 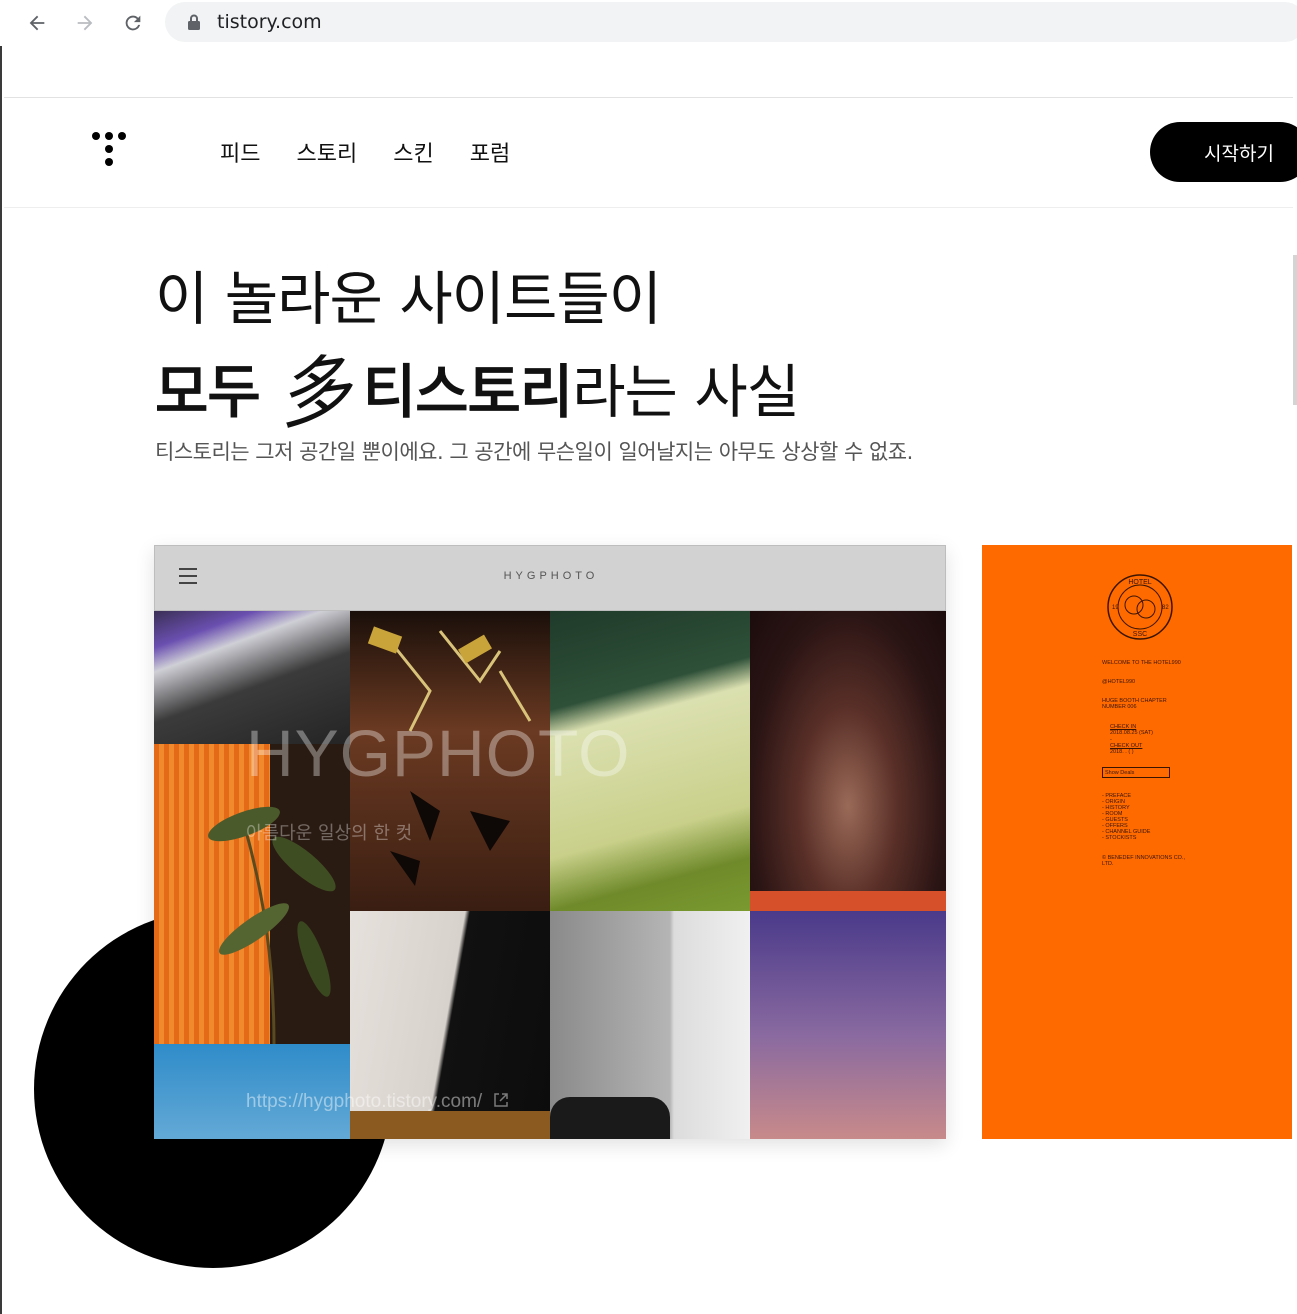 What do you see at coordinates (1295, 330) in the screenshot?
I see `scrollbar-thumb` at bounding box center [1295, 330].